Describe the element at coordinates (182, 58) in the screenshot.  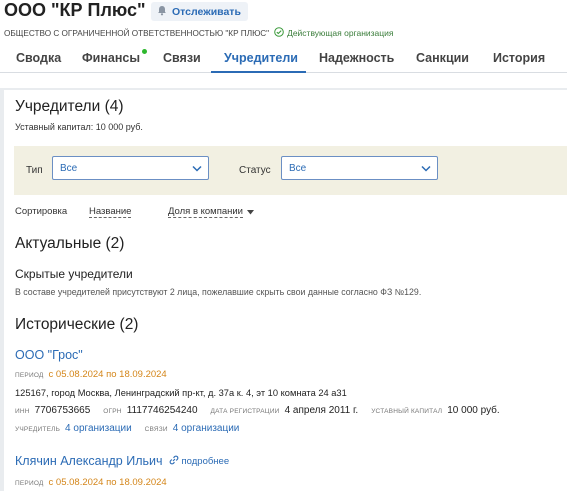
I see `tab-links: Связи` at that location.